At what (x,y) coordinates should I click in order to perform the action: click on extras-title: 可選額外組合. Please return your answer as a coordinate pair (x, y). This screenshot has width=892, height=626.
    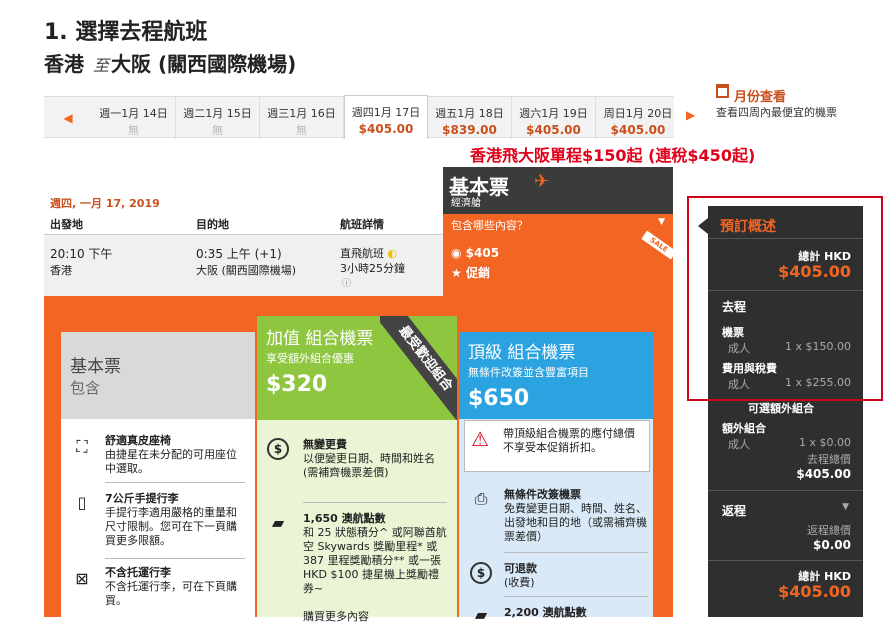
    Looking at the image, I should click on (781, 408).